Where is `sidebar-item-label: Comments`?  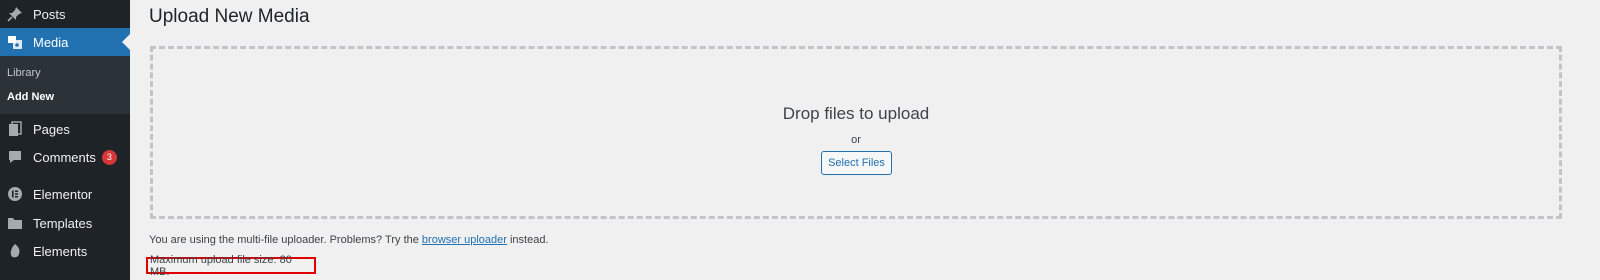 sidebar-item-label: Comments is located at coordinates (64, 157).